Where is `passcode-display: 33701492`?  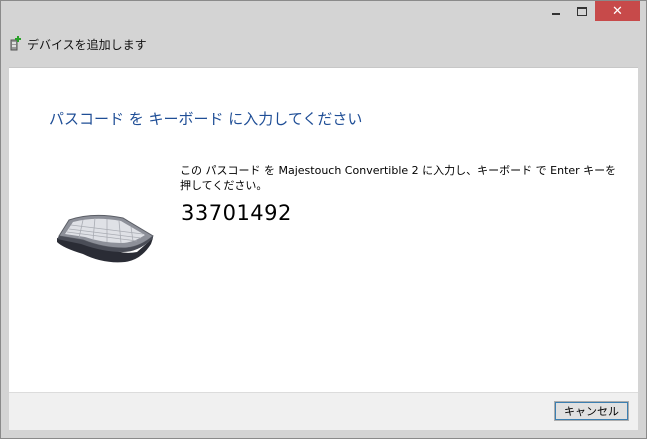
passcode-display: 33701492 is located at coordinates (236, 213).